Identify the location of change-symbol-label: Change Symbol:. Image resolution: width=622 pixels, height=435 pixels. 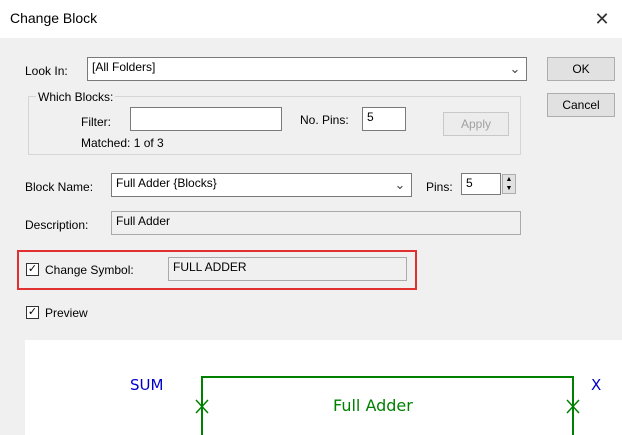
(89, 270).